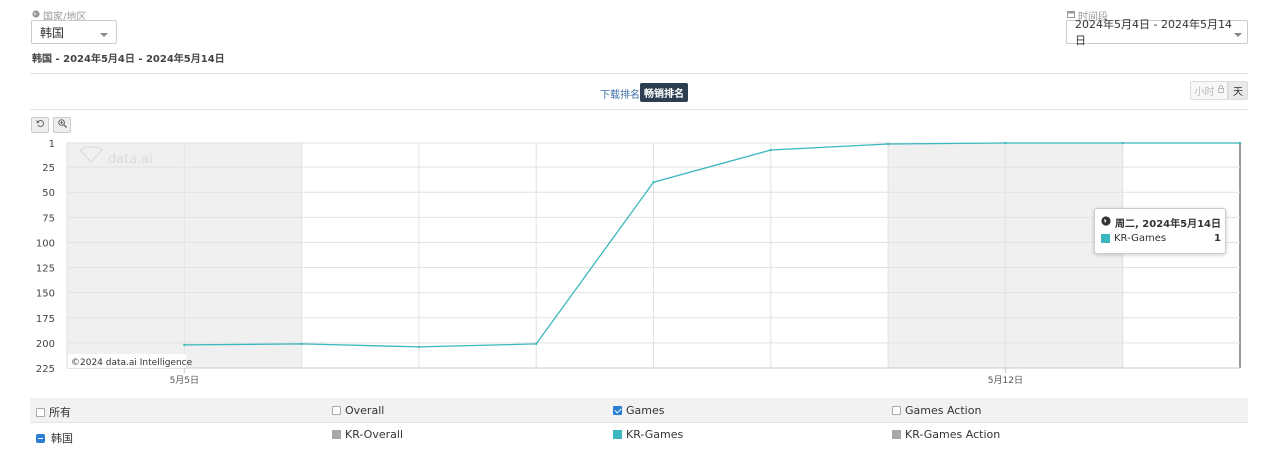 This screenshot has width=1280, height=454. I want to click on y-tick-label: 200, so click(45, 344).